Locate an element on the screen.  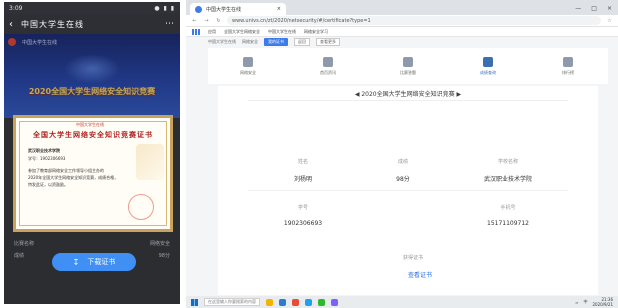
bookmark-item: 全国大学生网络安全 is located at coordinates (242, 32).